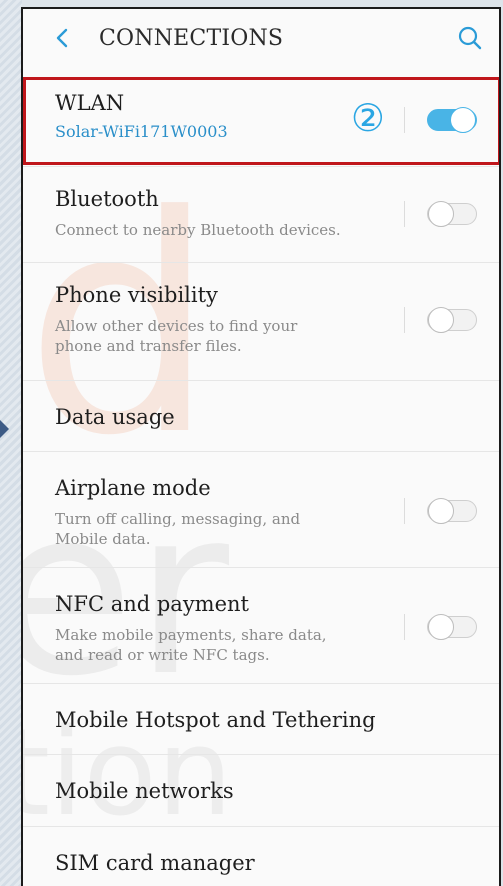 The image size is (503, 886). What do you see at coordinates (4, 429) in the screenshot?
I see `pointer-arrow-icon` at bounding box center [4, 429].